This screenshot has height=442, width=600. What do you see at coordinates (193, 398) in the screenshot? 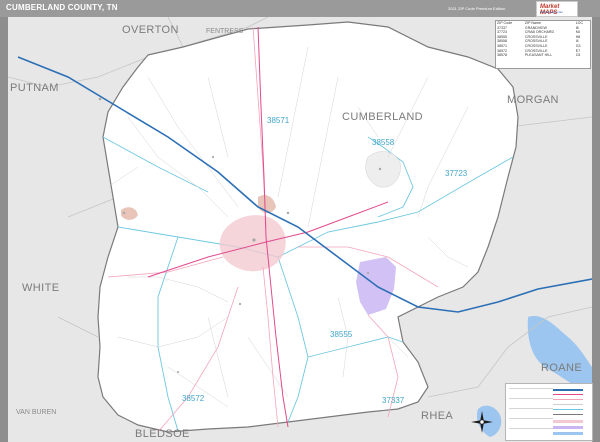
I see `zip-label-38572: 38572` at bounding box center [193, 398].